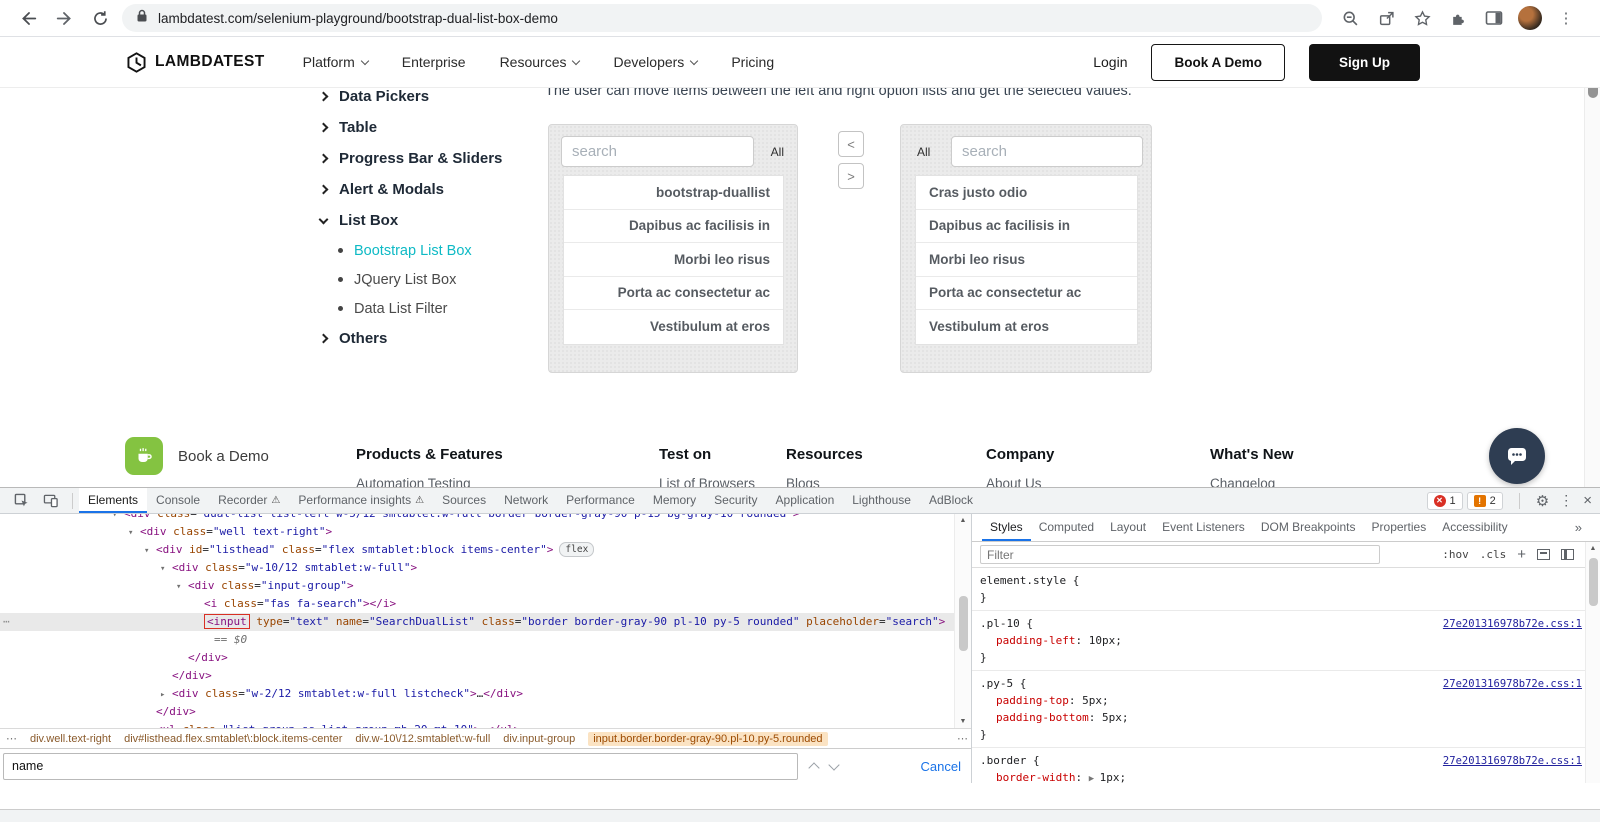  Describe the element at coordinates (540, 62) in the screenshot. I see `nav-item-resources: Resources` at that location.